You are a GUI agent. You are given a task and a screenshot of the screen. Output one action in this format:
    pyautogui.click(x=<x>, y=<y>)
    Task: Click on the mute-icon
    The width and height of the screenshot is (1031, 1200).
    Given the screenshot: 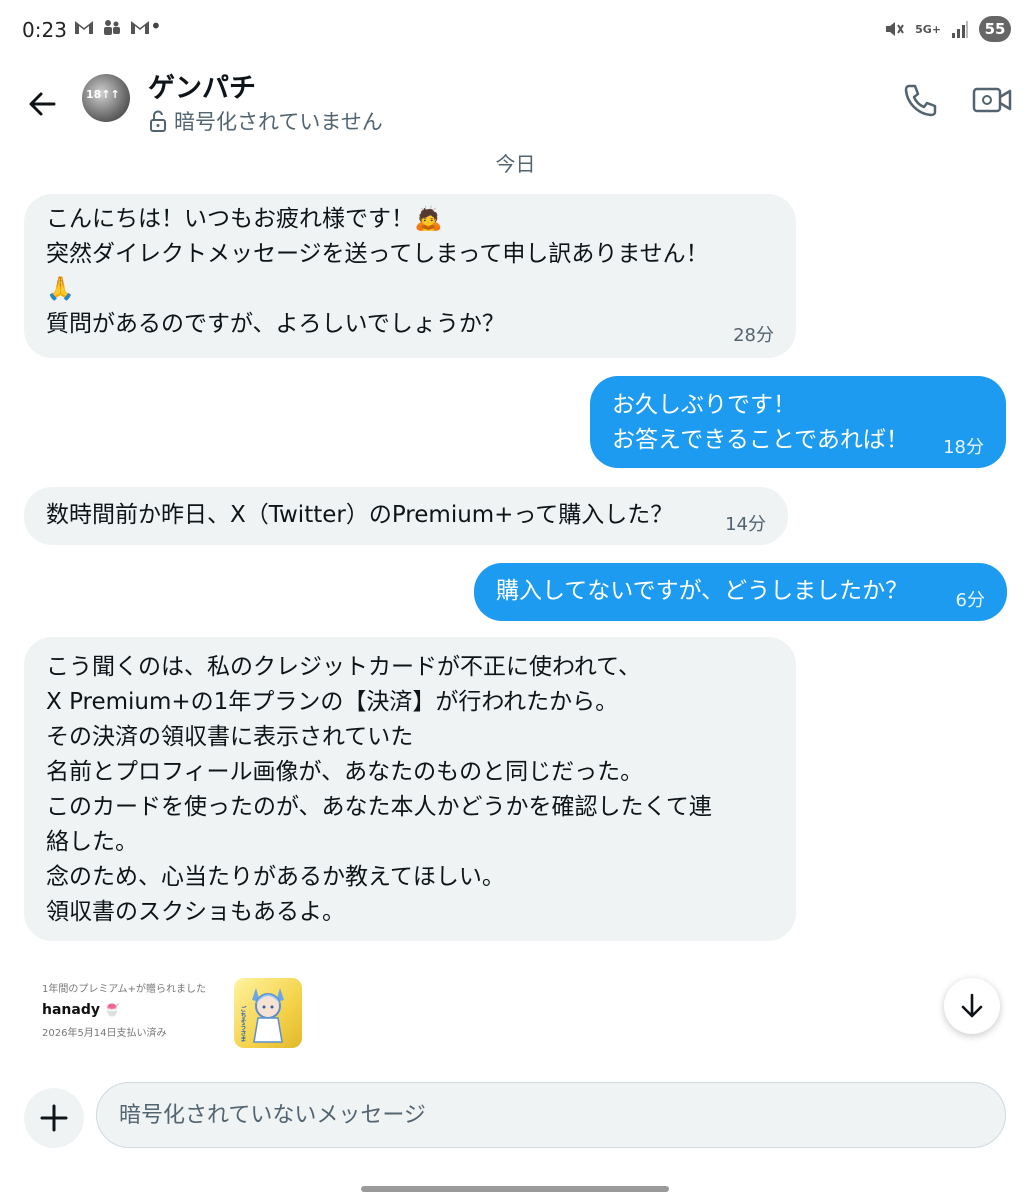 What is the action you would take?
    pyautogui.click(x=895, y=29)
    